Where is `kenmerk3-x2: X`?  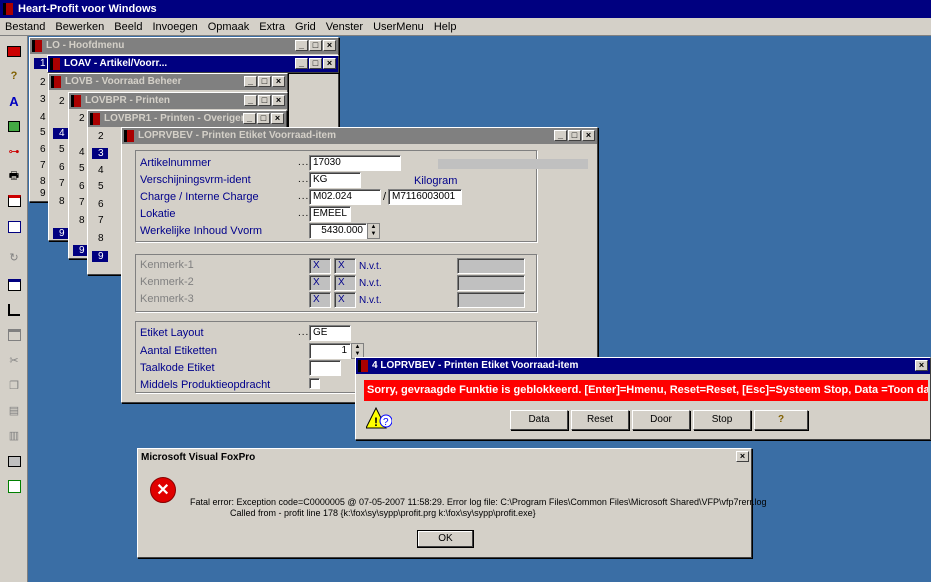
kenmerk3-x2: X is located at coordinates (345, 300).